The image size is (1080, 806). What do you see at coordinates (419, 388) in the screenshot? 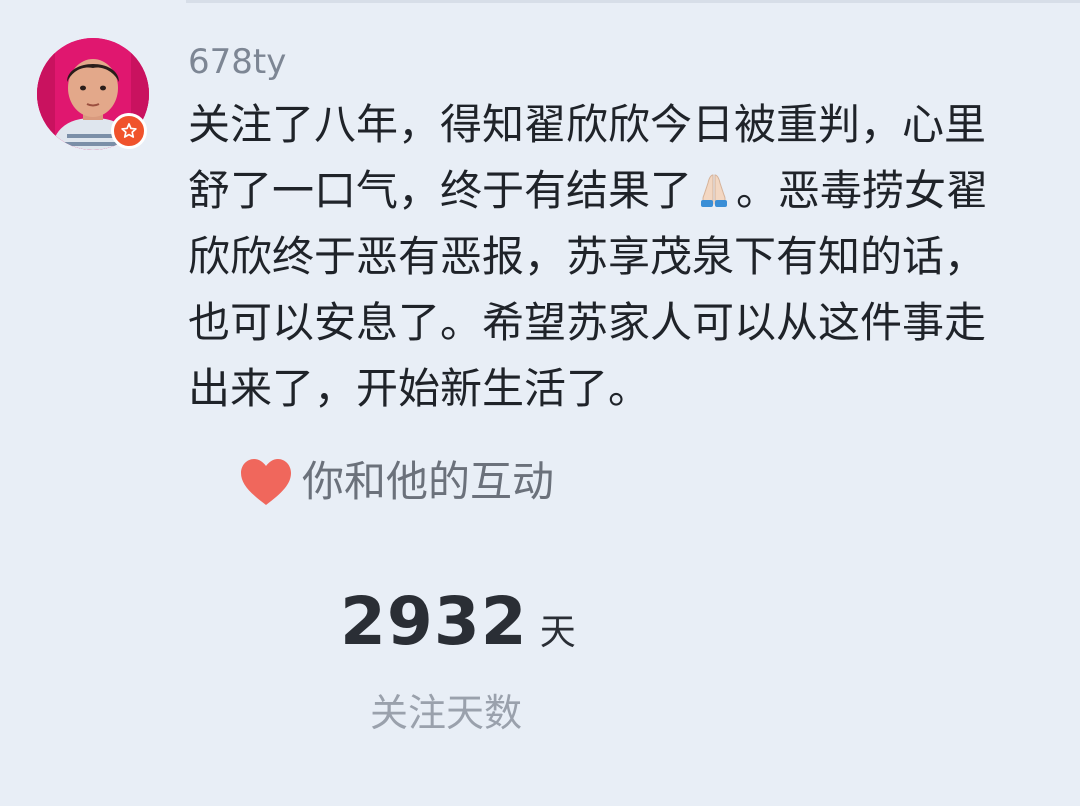
I see `comment-line: 出来了，开始新生活了。` at bounding box center [419, 388].